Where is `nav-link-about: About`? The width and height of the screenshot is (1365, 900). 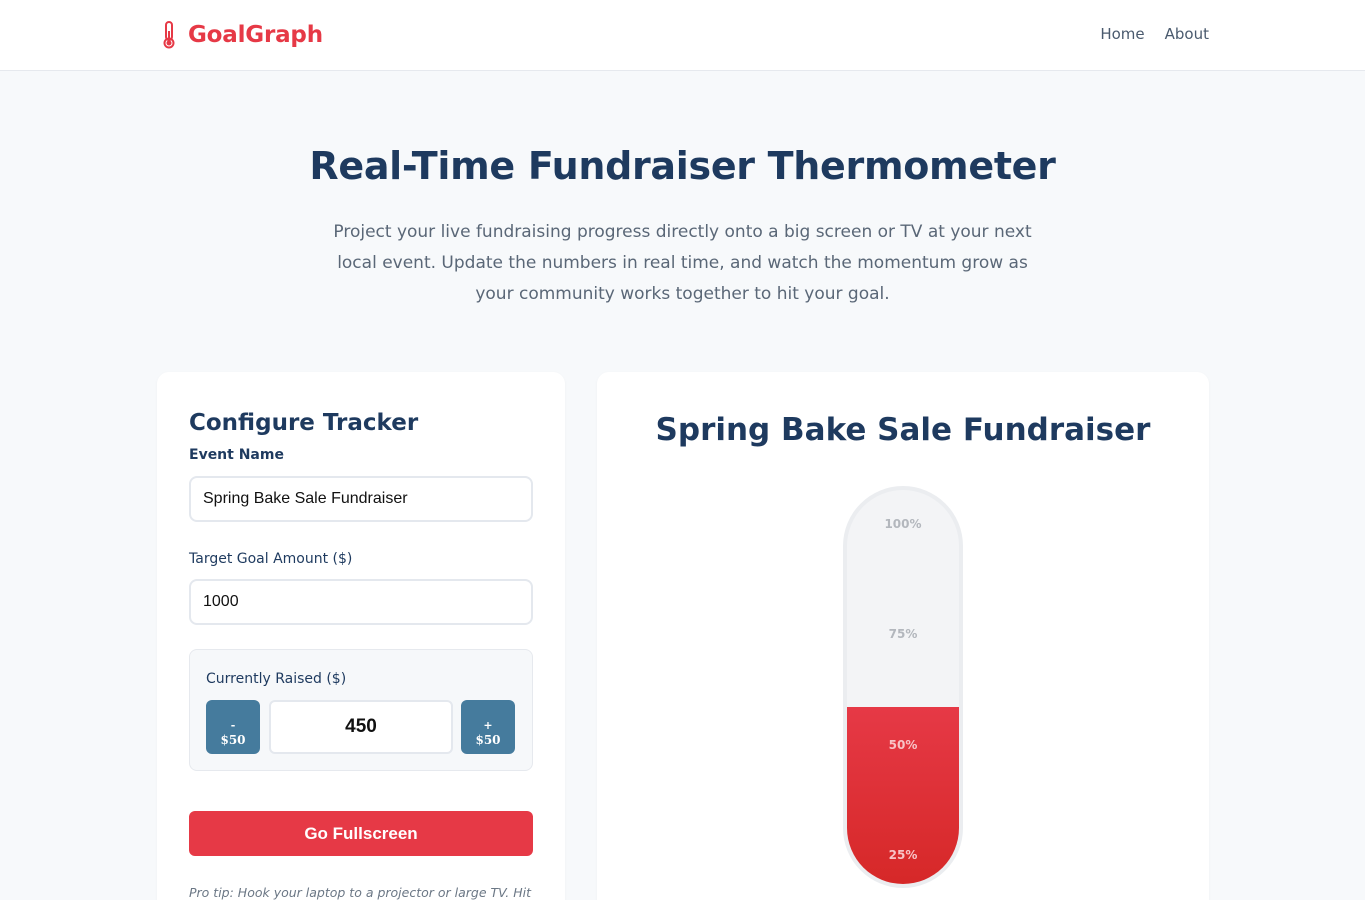
nav-link-about: About is located at coordinates (1187, 34).